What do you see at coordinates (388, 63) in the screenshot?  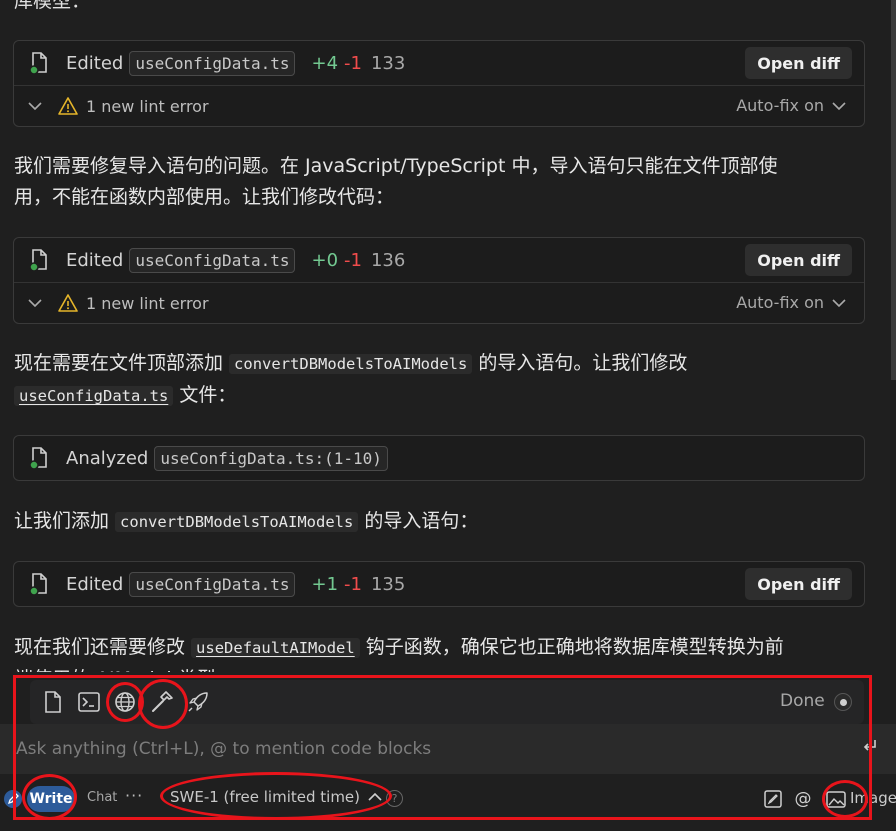 I see `line-count: 133` at bounding box center [388, 63].